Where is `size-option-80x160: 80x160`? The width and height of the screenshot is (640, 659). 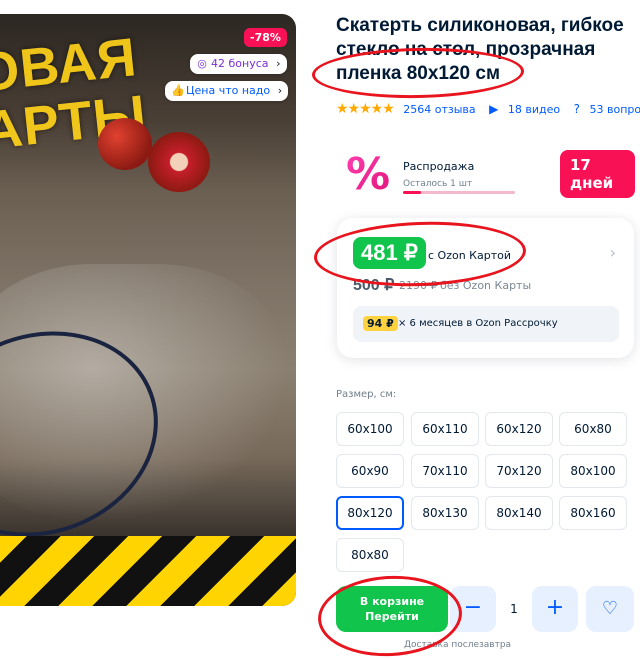
size-option-80x160: 80x160 is located at coordinates (593, 513).